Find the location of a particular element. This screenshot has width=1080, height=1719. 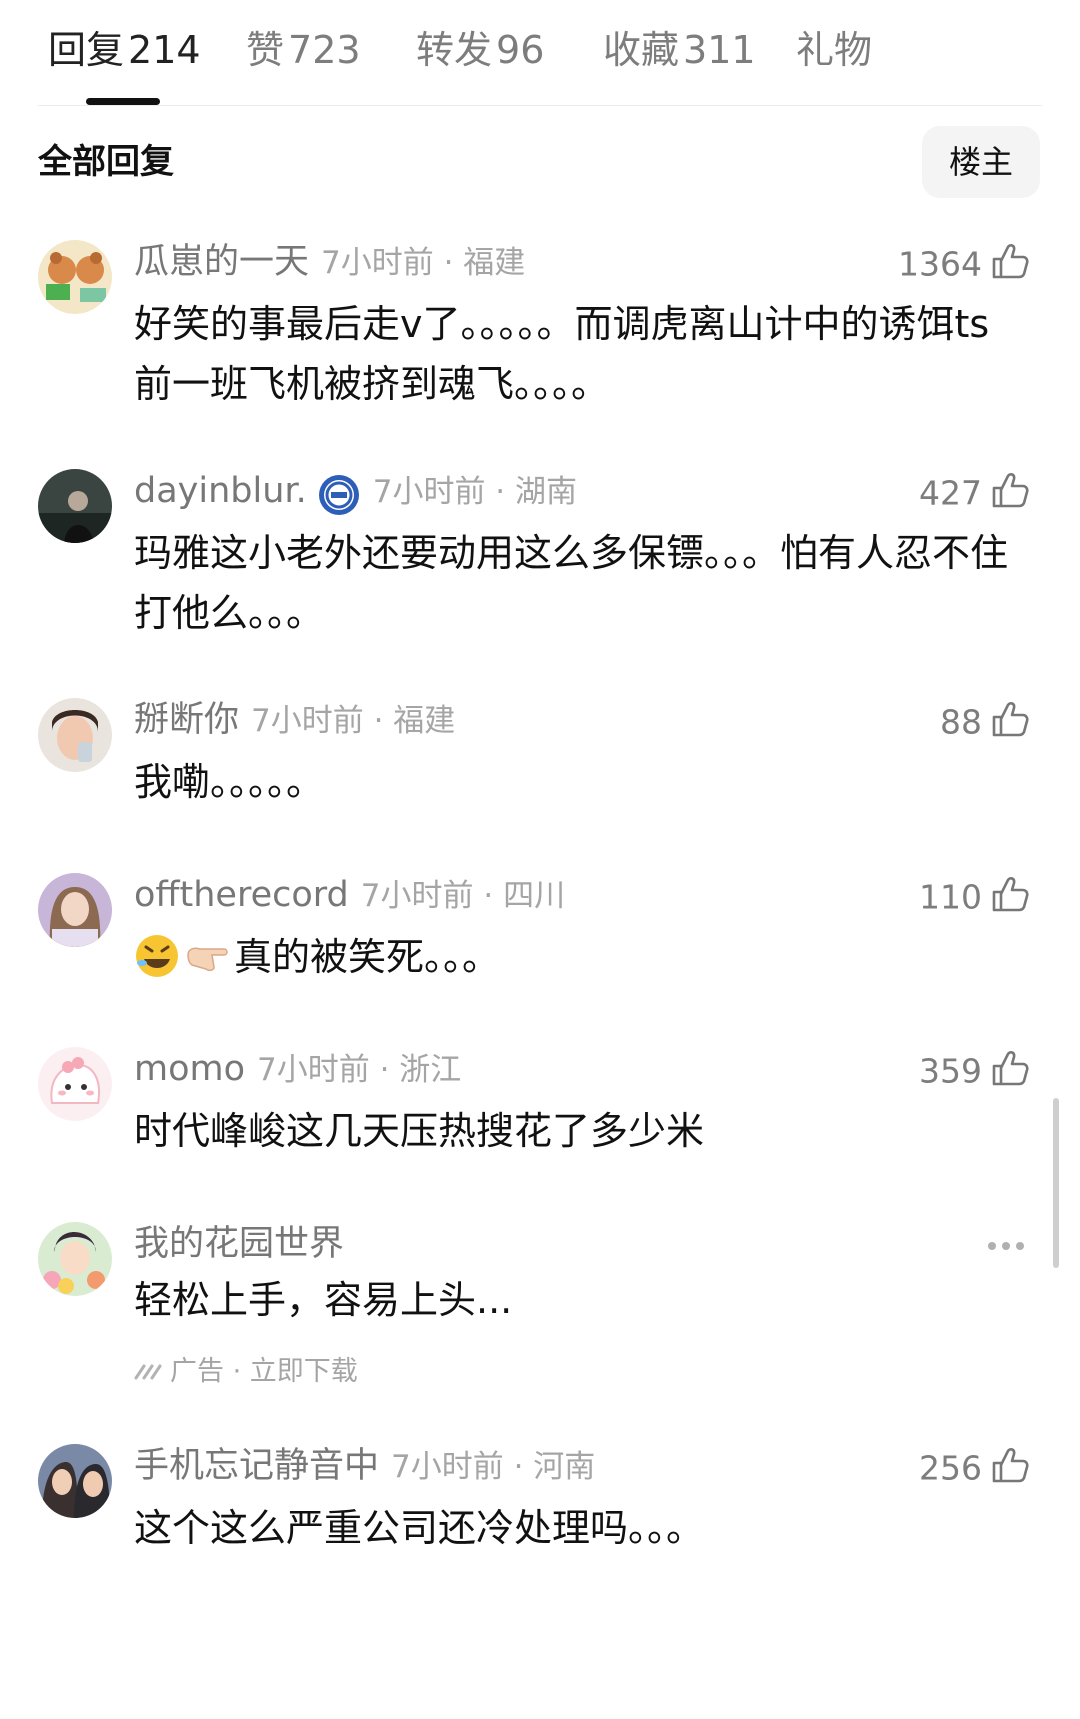

comment-text-content: 真的被笑死。。。 is located at coordinates (367, 957).